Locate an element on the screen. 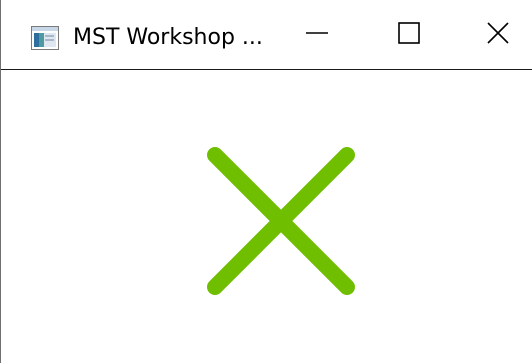 Image resolution: width=532 pixels, height=363 pixels. maximize-button is located at coordinates (409, 34).